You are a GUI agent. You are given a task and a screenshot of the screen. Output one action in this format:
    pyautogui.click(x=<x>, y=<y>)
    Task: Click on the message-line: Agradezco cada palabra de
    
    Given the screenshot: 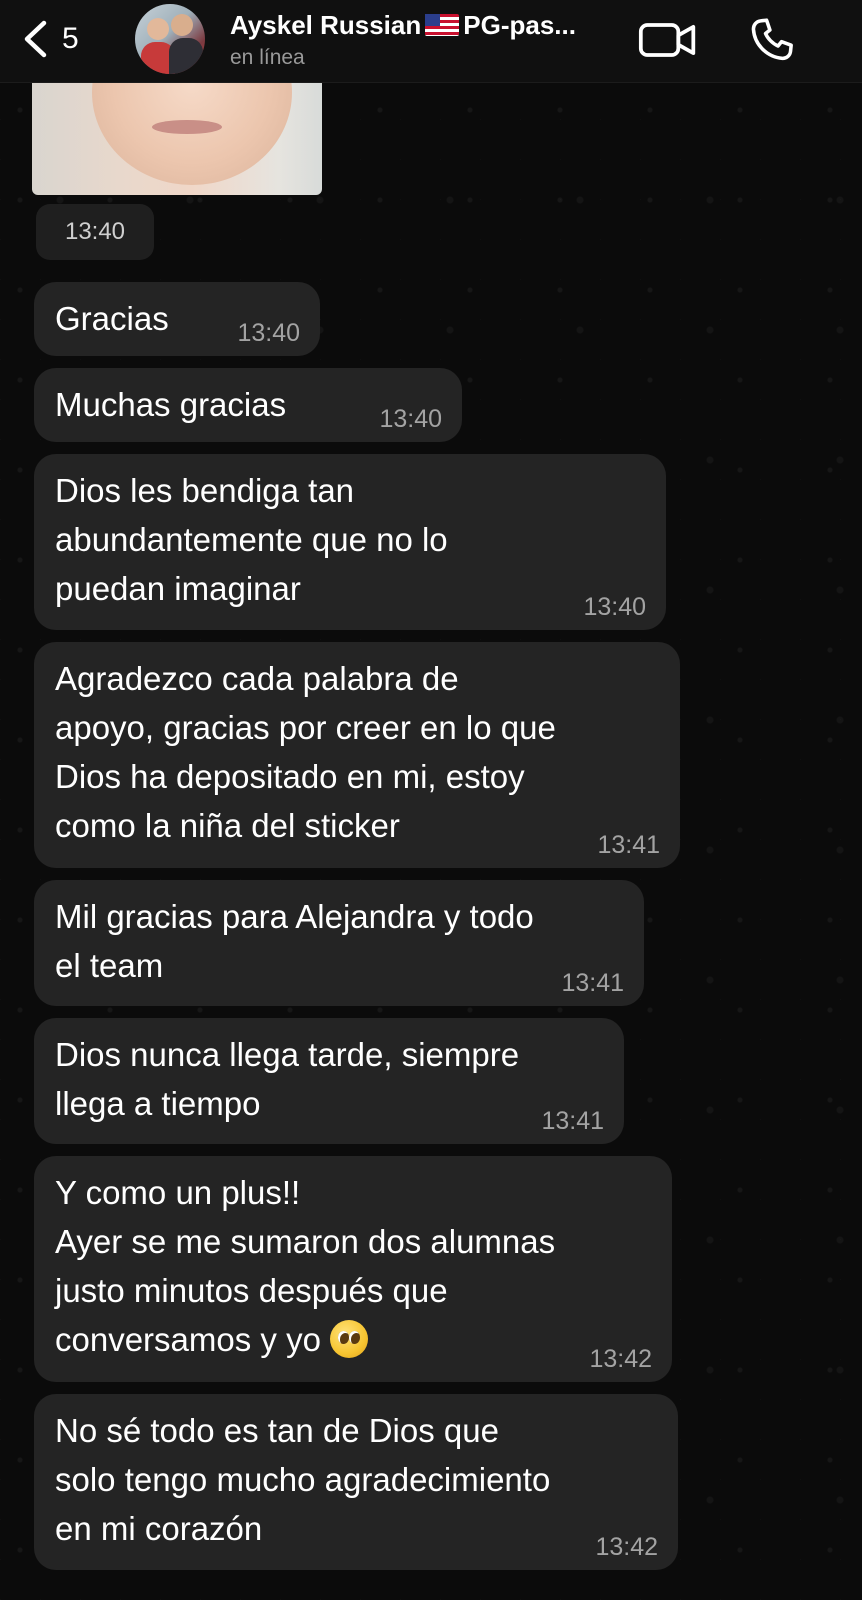 What is the action you would take?
    pyautogui.click(x=257, y=678)
    